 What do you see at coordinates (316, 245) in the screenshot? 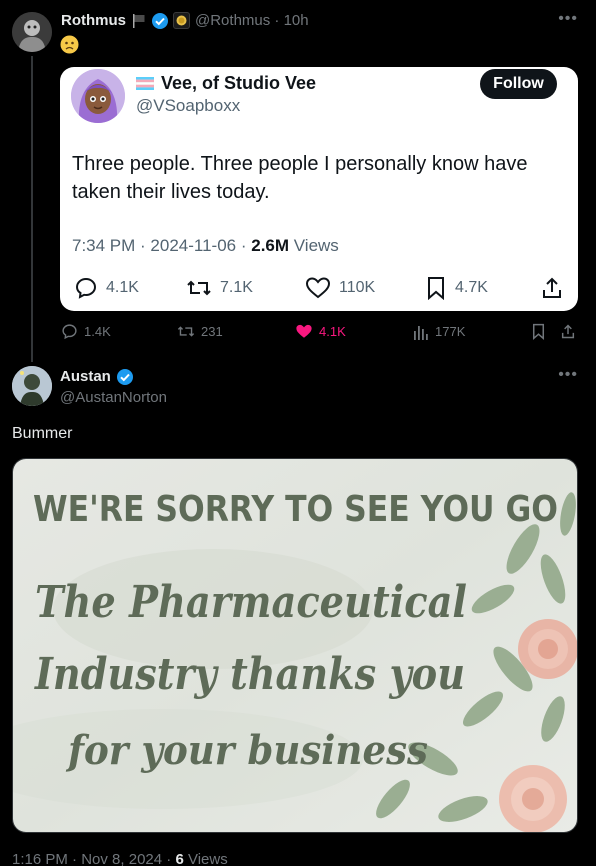
I see `quote-views-label: Views` at bounding box center [316, 245].